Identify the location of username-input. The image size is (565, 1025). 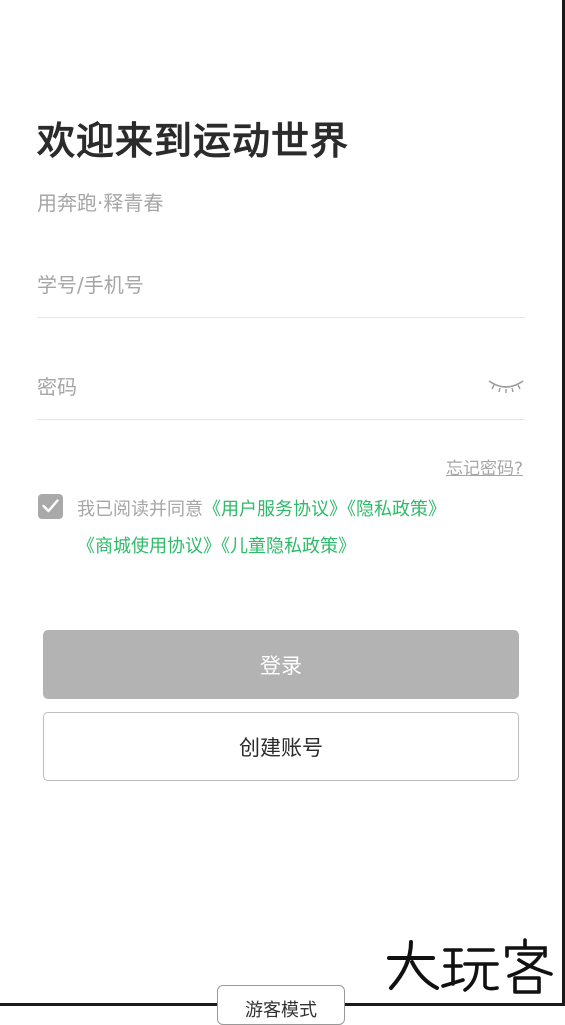
(257, 285).